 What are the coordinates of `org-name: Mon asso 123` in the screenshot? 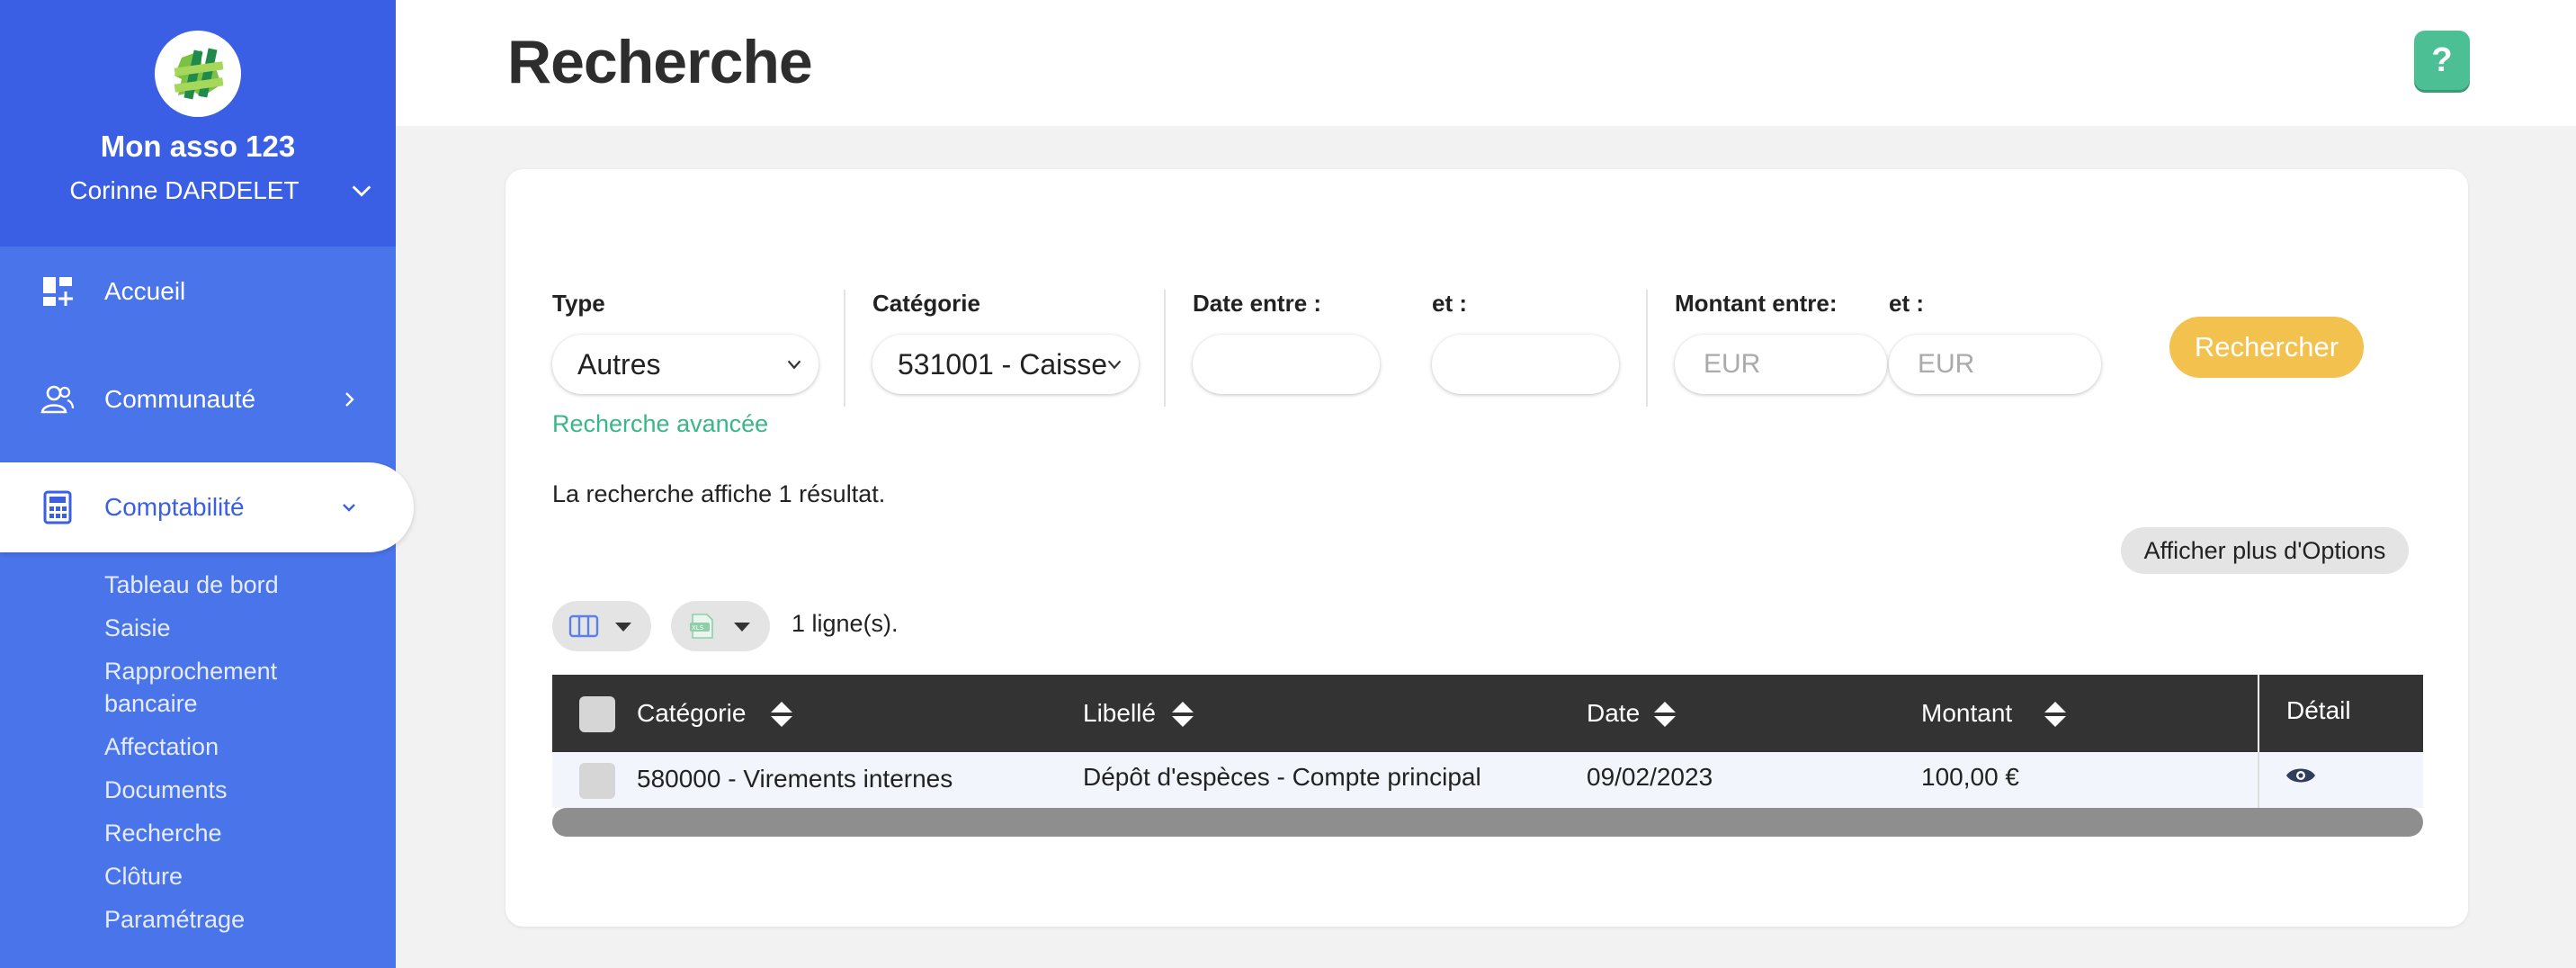 It's located at (198, 146).